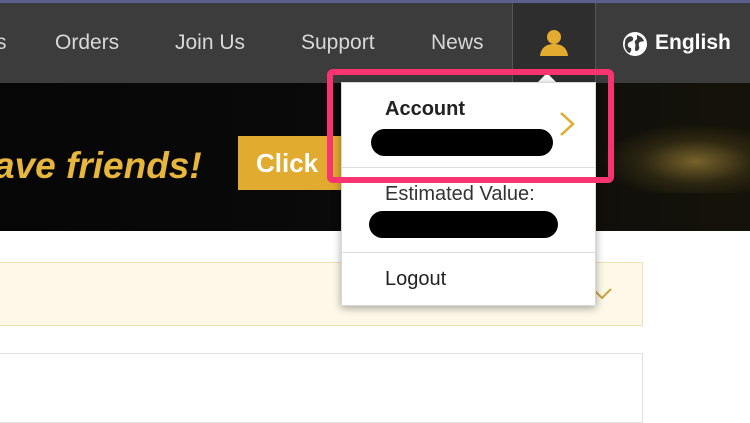 The width and height of the screenshot is (750, 423). Describe the element at coordinates (415, 279) in the screenshot. I see `logout-button: Logout` at that location.